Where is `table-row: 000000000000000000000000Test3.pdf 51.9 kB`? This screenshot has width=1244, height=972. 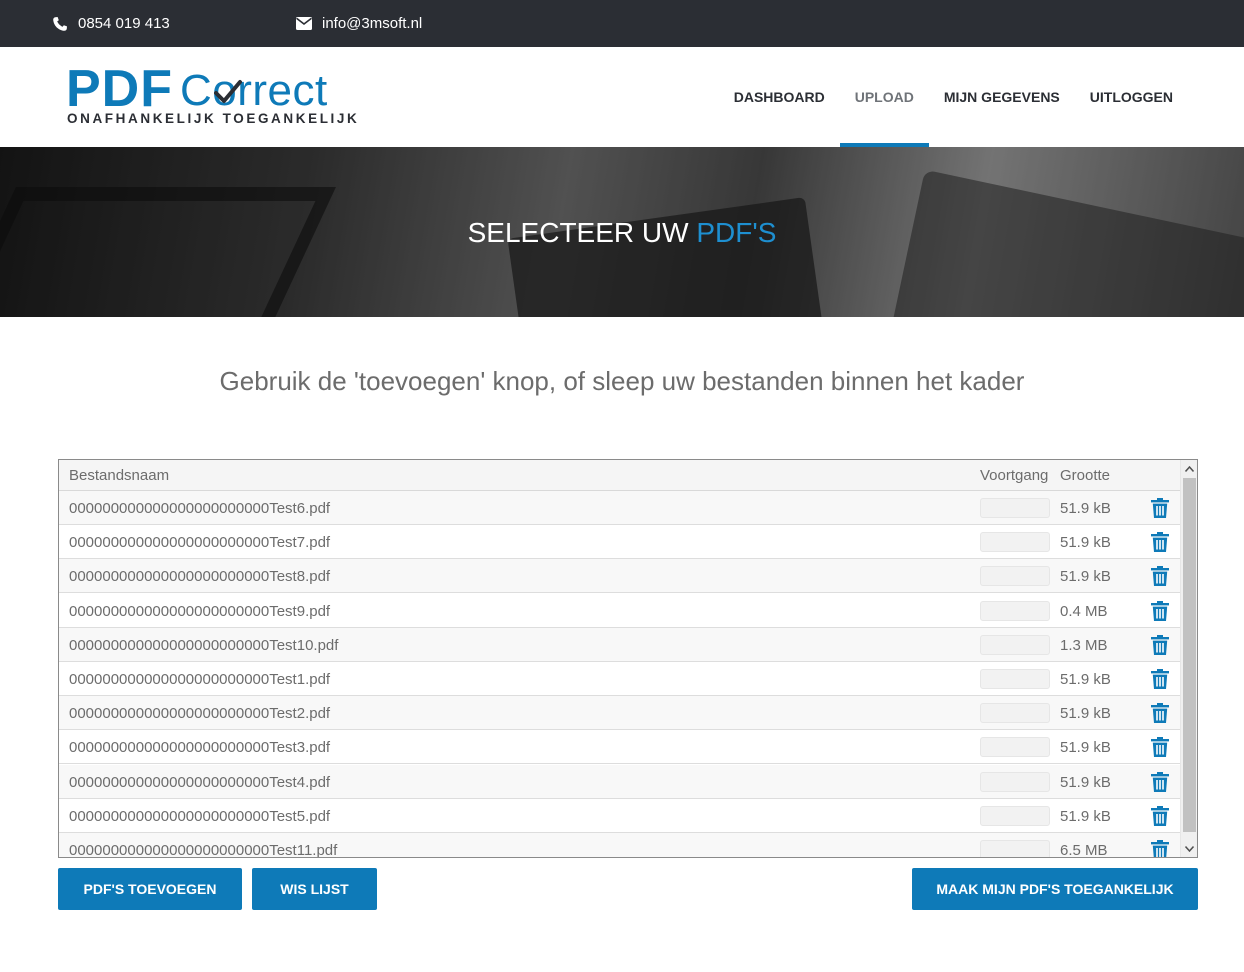 table-row: 000000000000000000000000Test3.pdf 51.9 kB is located at coordinates (620, 747).